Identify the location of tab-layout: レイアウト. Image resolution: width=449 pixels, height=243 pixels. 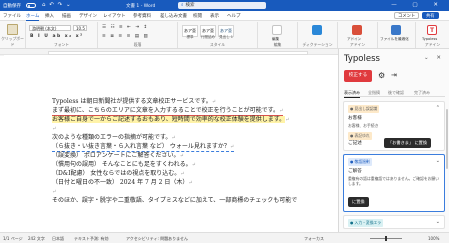
(114, 16).